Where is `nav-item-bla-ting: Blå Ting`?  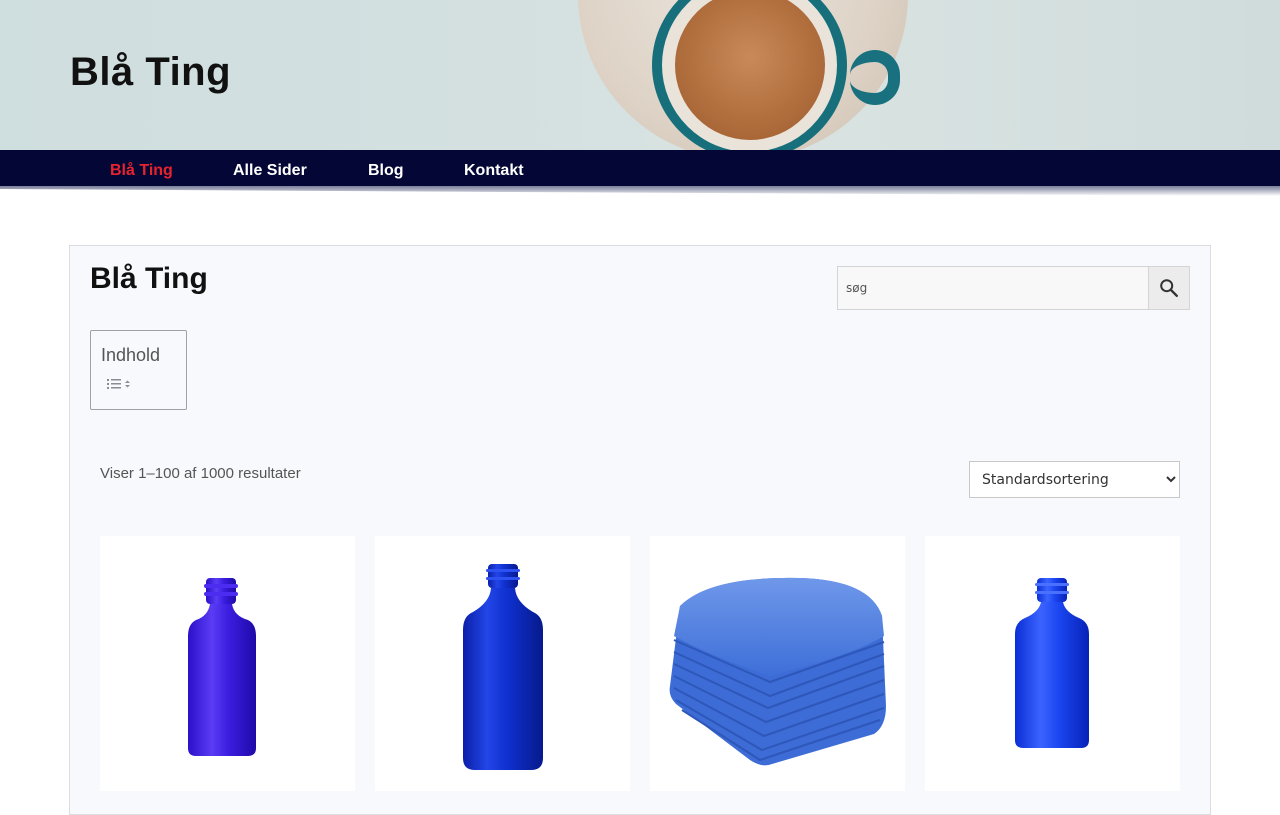 nav-item-bla-ting: Blå Ting is located at coordinates (141, 171).